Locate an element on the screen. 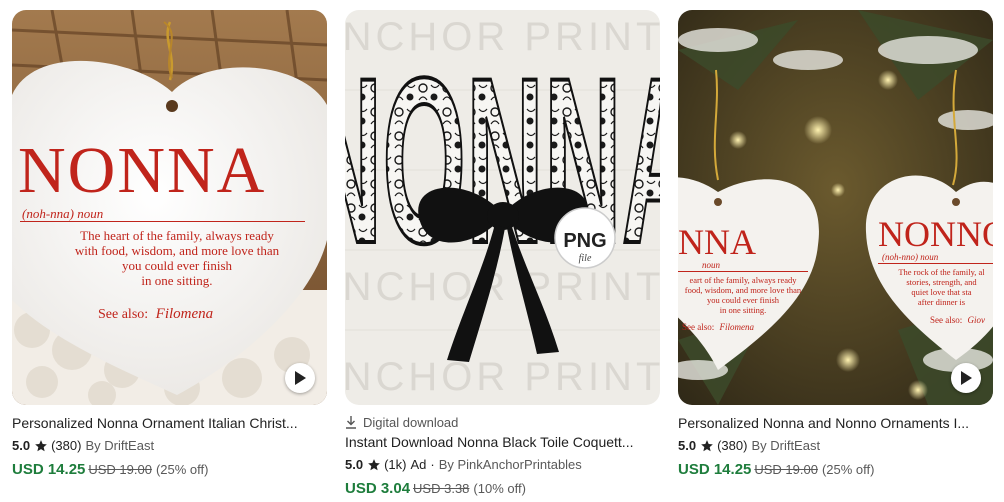 Image resolution: width=1004 pixels, height=502 pixels. sale-price: USD 3.04 is located at coordinates (378, 488).